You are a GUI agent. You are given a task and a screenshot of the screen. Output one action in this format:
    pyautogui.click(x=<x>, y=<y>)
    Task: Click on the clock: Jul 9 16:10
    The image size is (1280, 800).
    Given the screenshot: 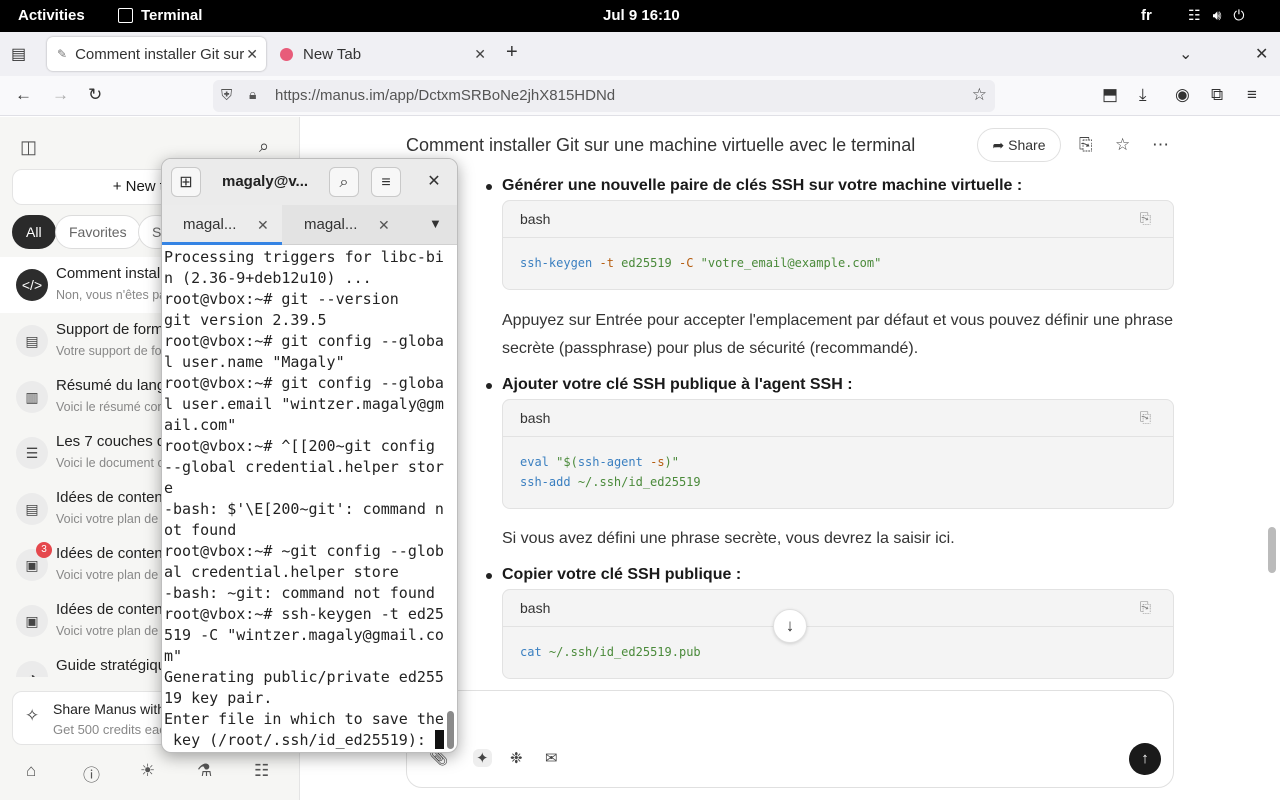 What is the action you would take?
    pyautogui.click(x=641, y=15)
    